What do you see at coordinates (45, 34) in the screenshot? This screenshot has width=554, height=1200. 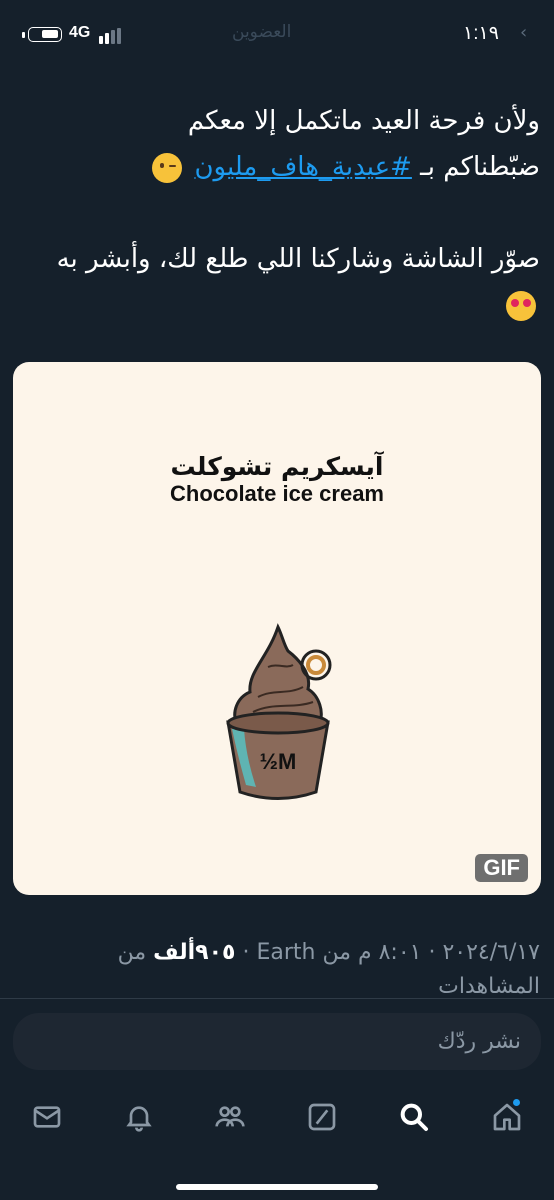 I see `battery-icon` at bounding box center [45, 34].